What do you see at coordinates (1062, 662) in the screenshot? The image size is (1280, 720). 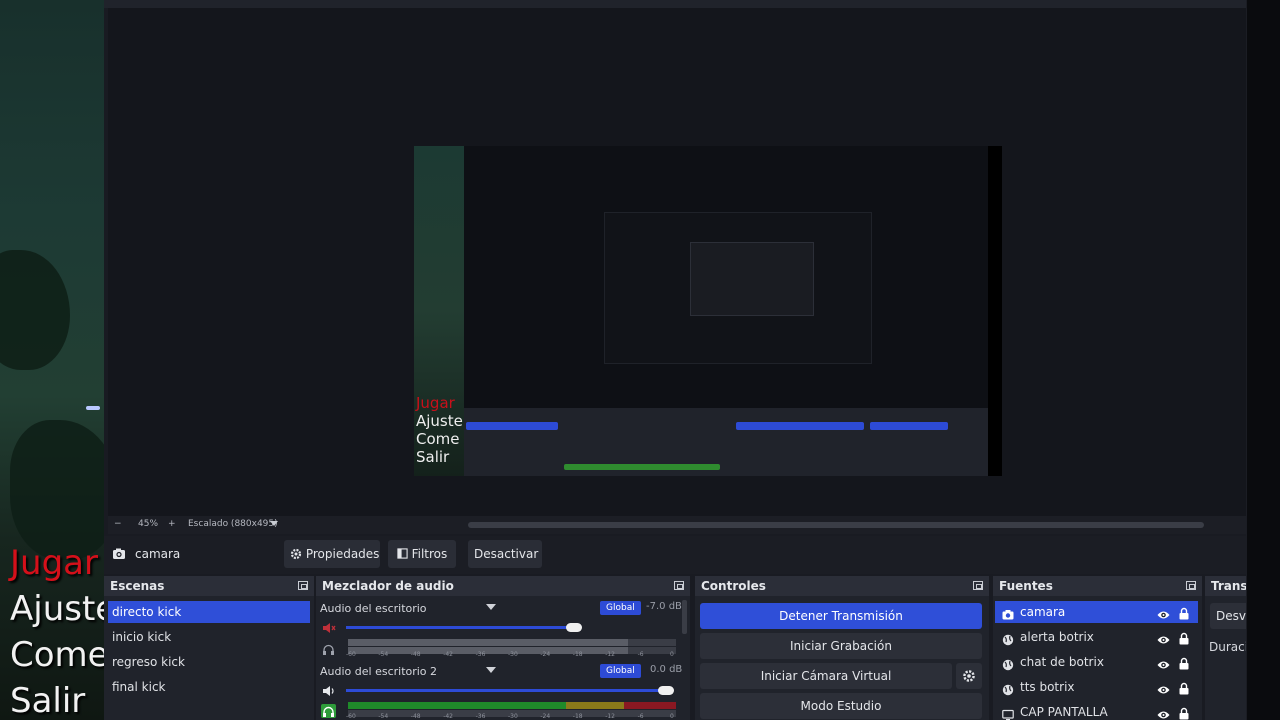 I see `source-label: chat de botrix` at bounding box center [1062, 662].